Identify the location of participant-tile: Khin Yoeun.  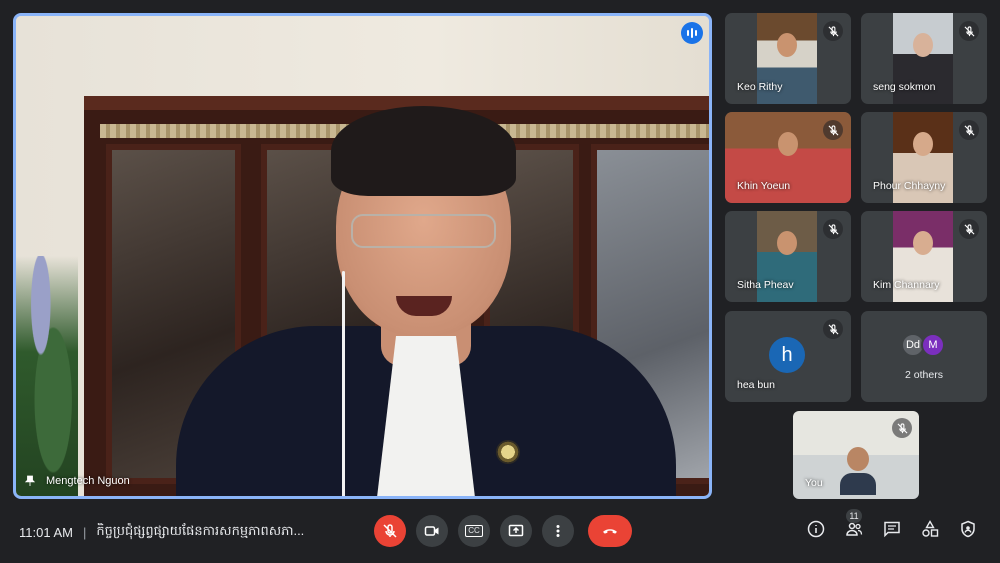
(788, 157).